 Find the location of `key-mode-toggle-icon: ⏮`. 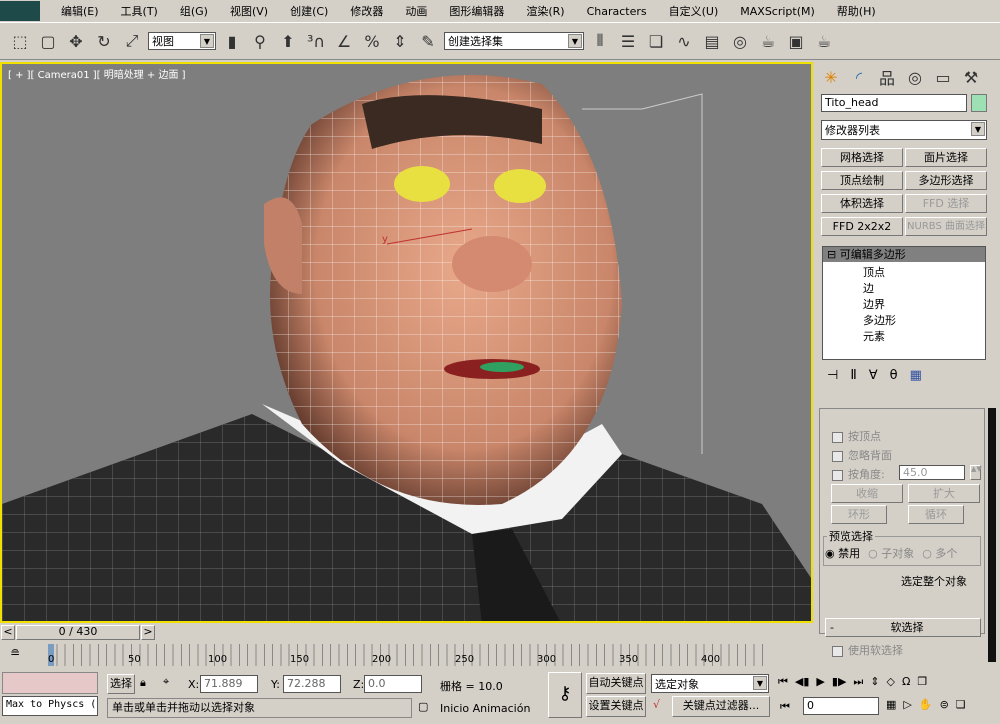

key-mode-toggle-icon: ⏮ is located at coordinates (785, 707).